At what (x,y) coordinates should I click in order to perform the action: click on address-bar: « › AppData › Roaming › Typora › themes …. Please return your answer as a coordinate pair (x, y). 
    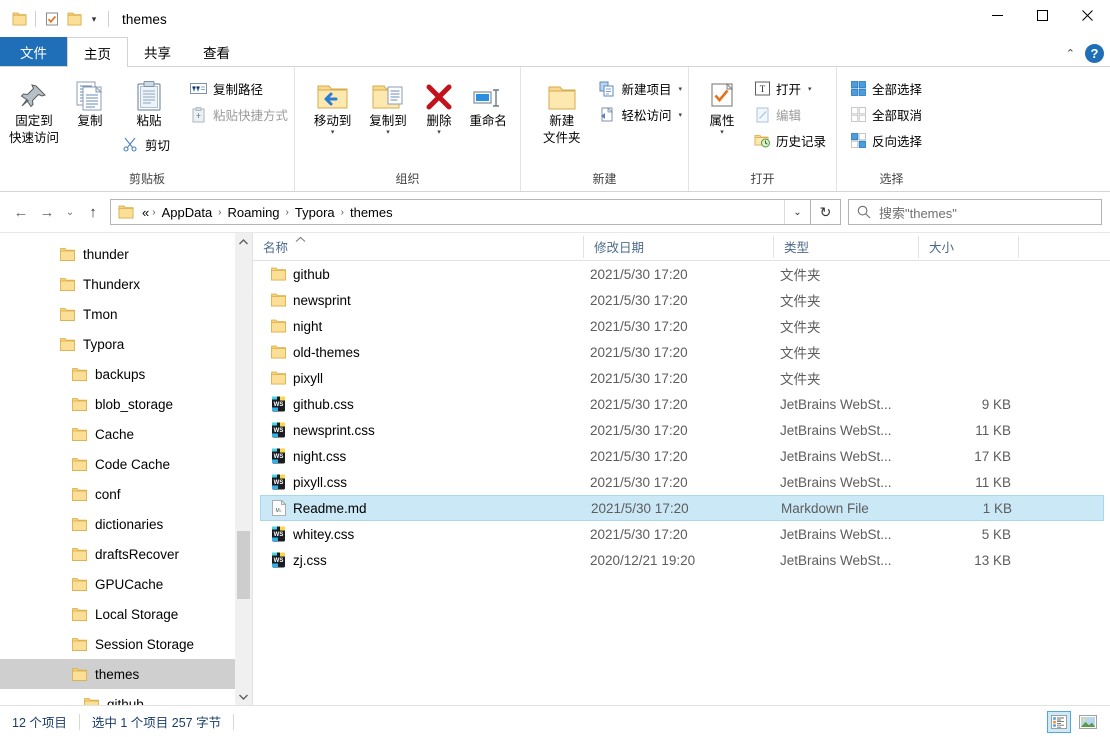
    Looking at the image, I should click on (460, 212).